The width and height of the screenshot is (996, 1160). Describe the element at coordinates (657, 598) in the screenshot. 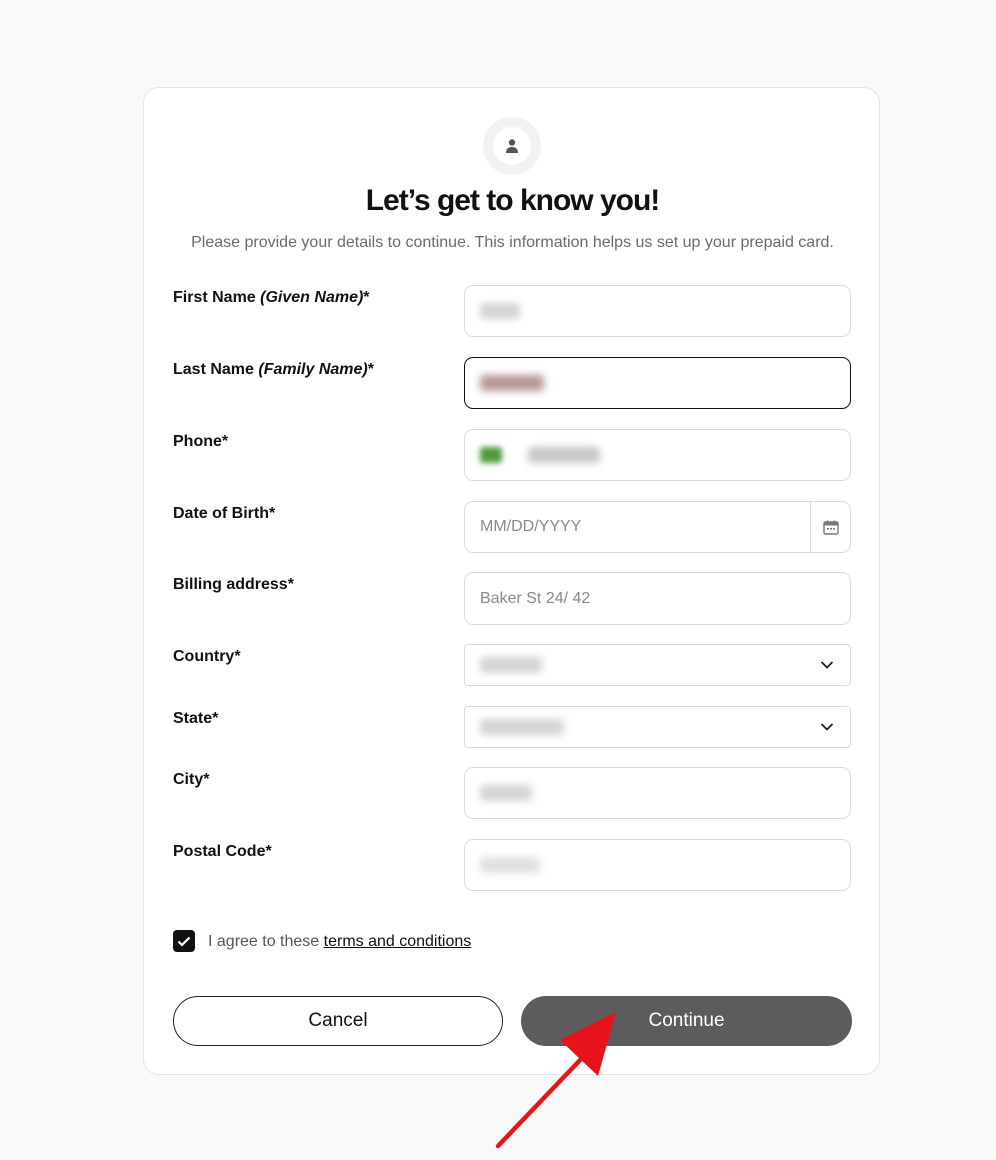

I see `billing-address-input: Baker St 24/ 42` at that location.